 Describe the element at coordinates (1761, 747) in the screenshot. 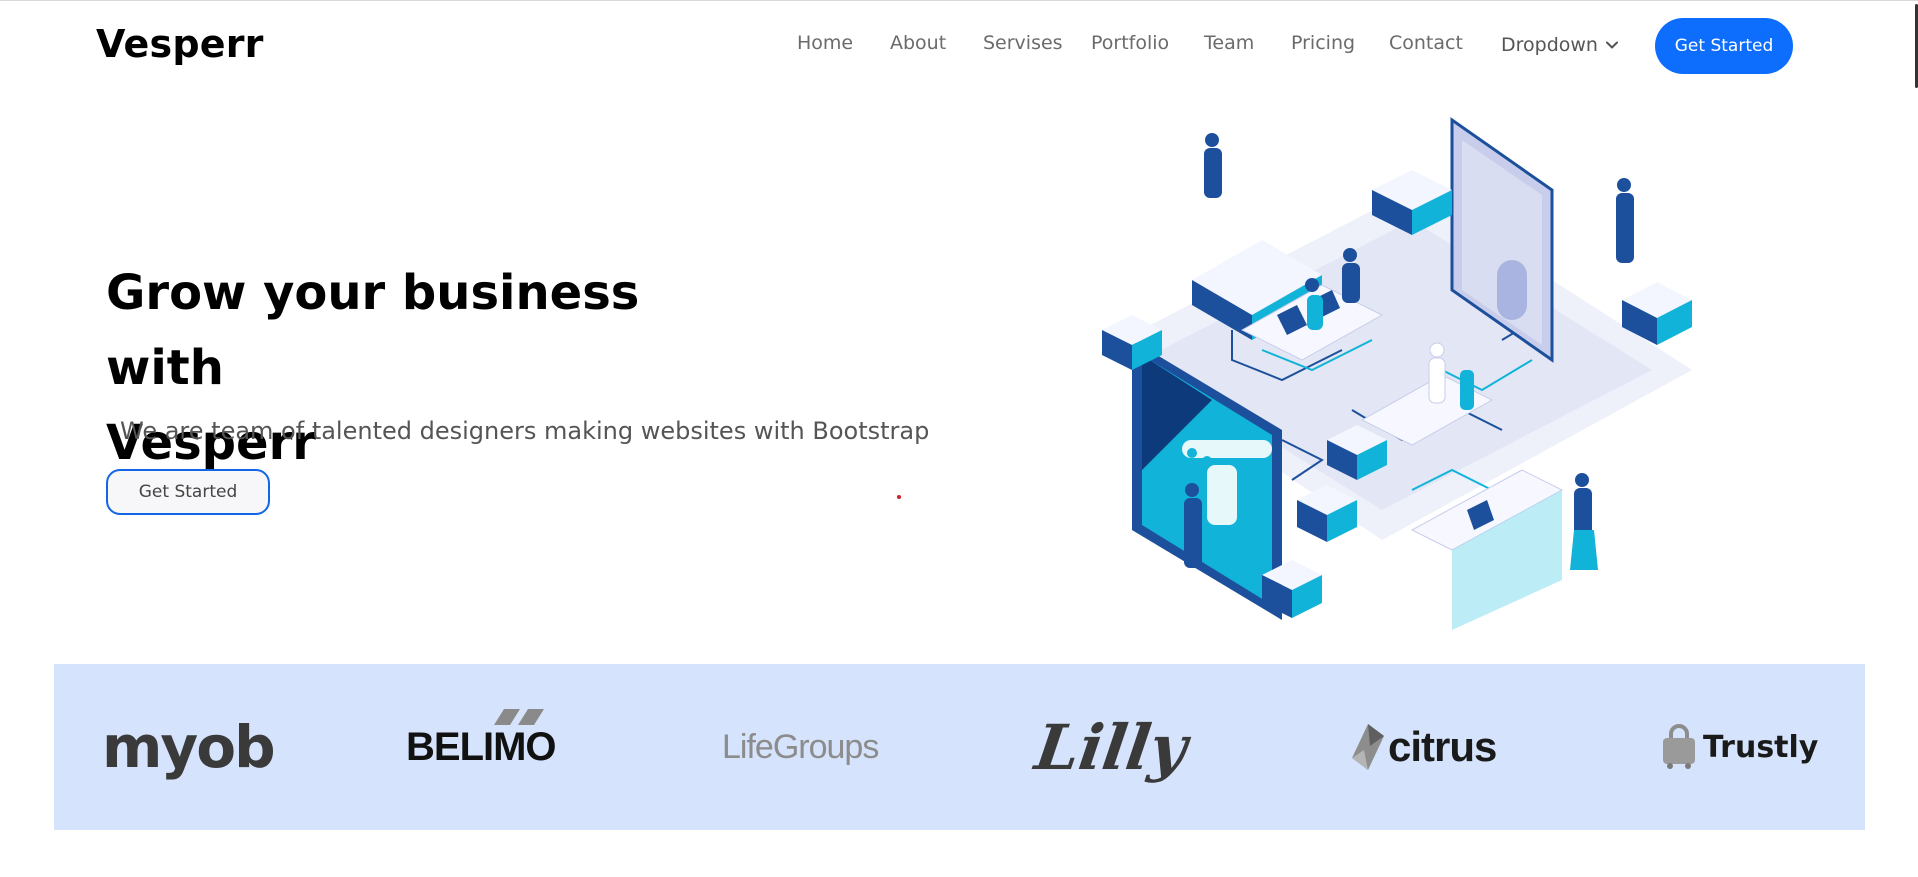

I see `client-logo-trustly-text: Trustly` at that location.